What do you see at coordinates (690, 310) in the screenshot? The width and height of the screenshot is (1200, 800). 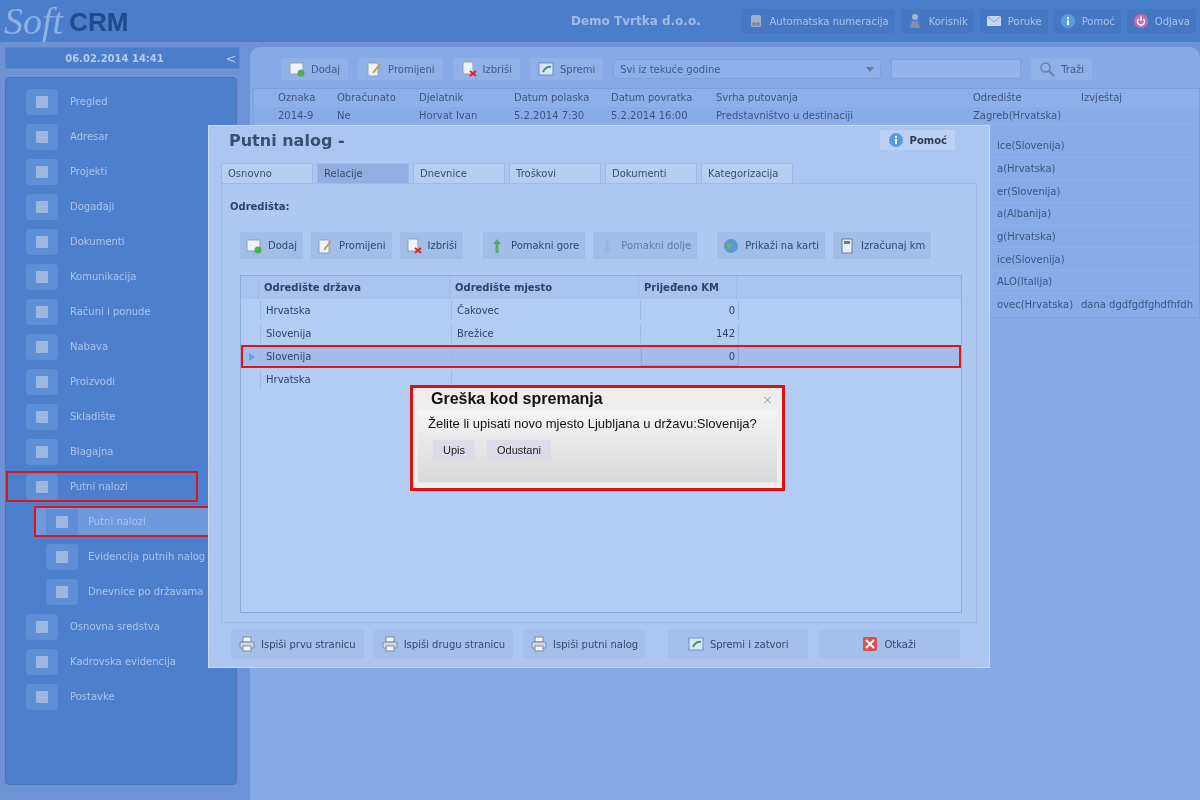 I see `grid-cell: 0` at bounding box center [690, 310].